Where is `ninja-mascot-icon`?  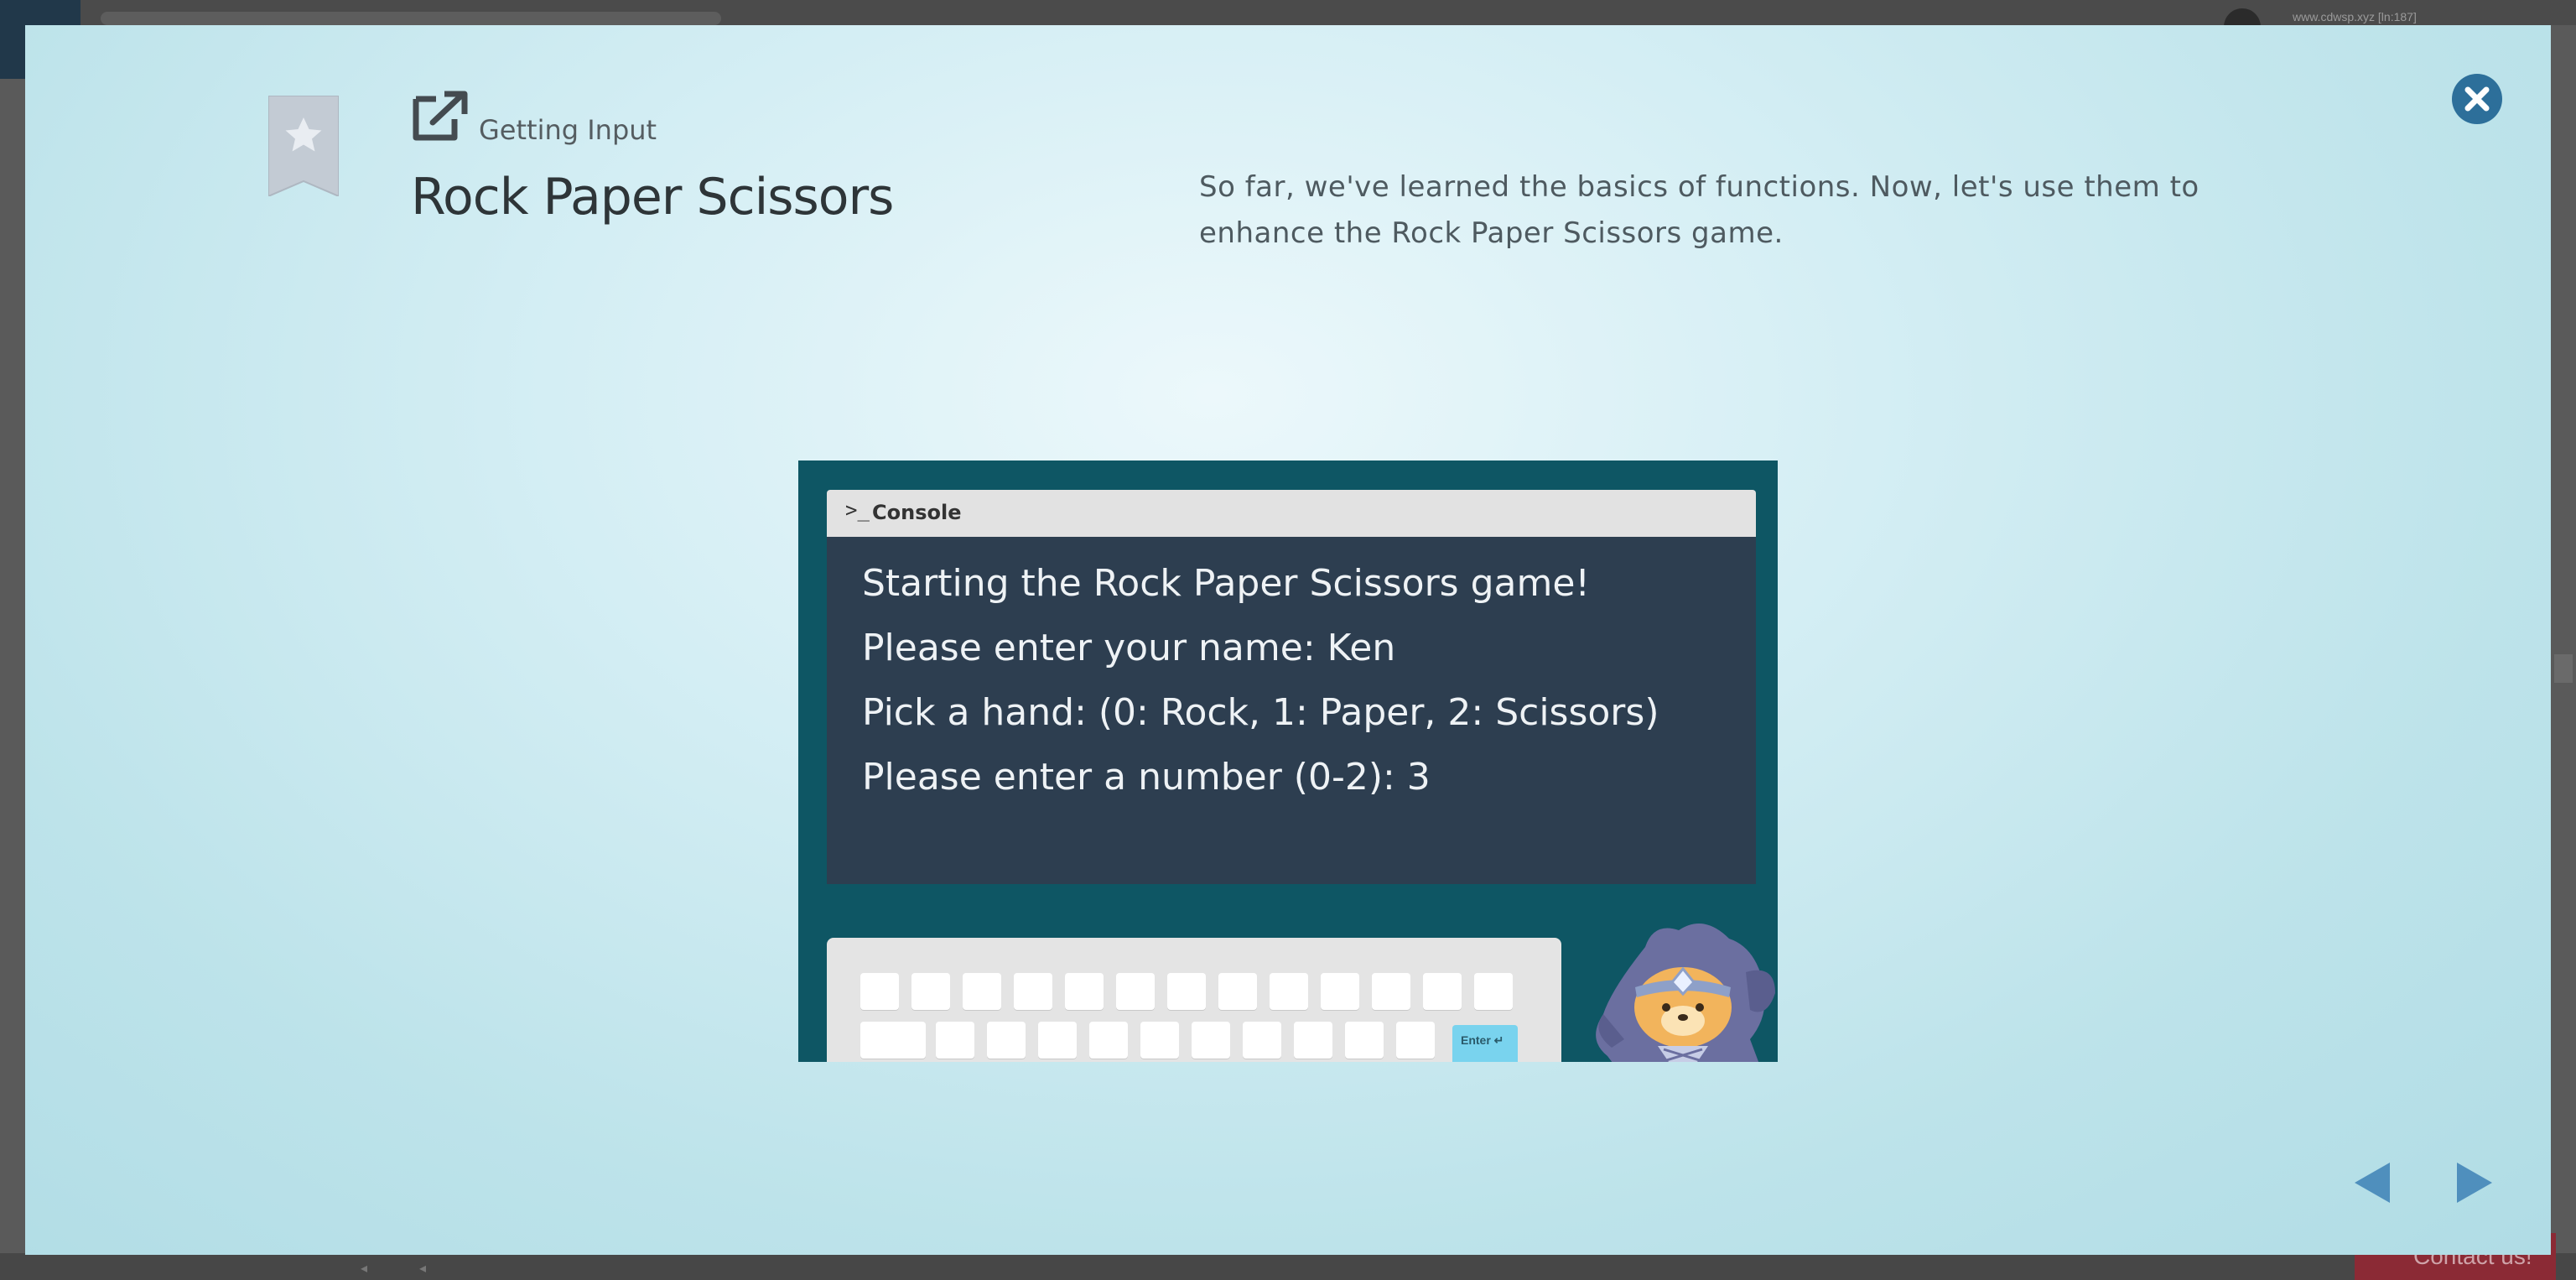
ninja-mascot-icon is located at coordinates (1685, 993).